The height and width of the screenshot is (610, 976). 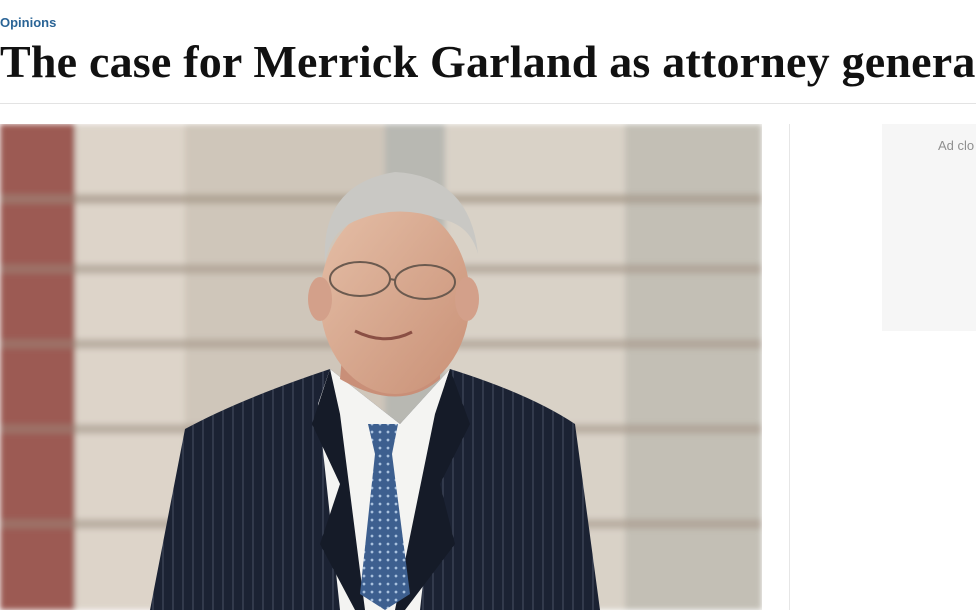 What do you see at coordinates (28, 22) in the screenshot?
I see `section-label-opinions: Opinions` at bounding box center [28, 22].